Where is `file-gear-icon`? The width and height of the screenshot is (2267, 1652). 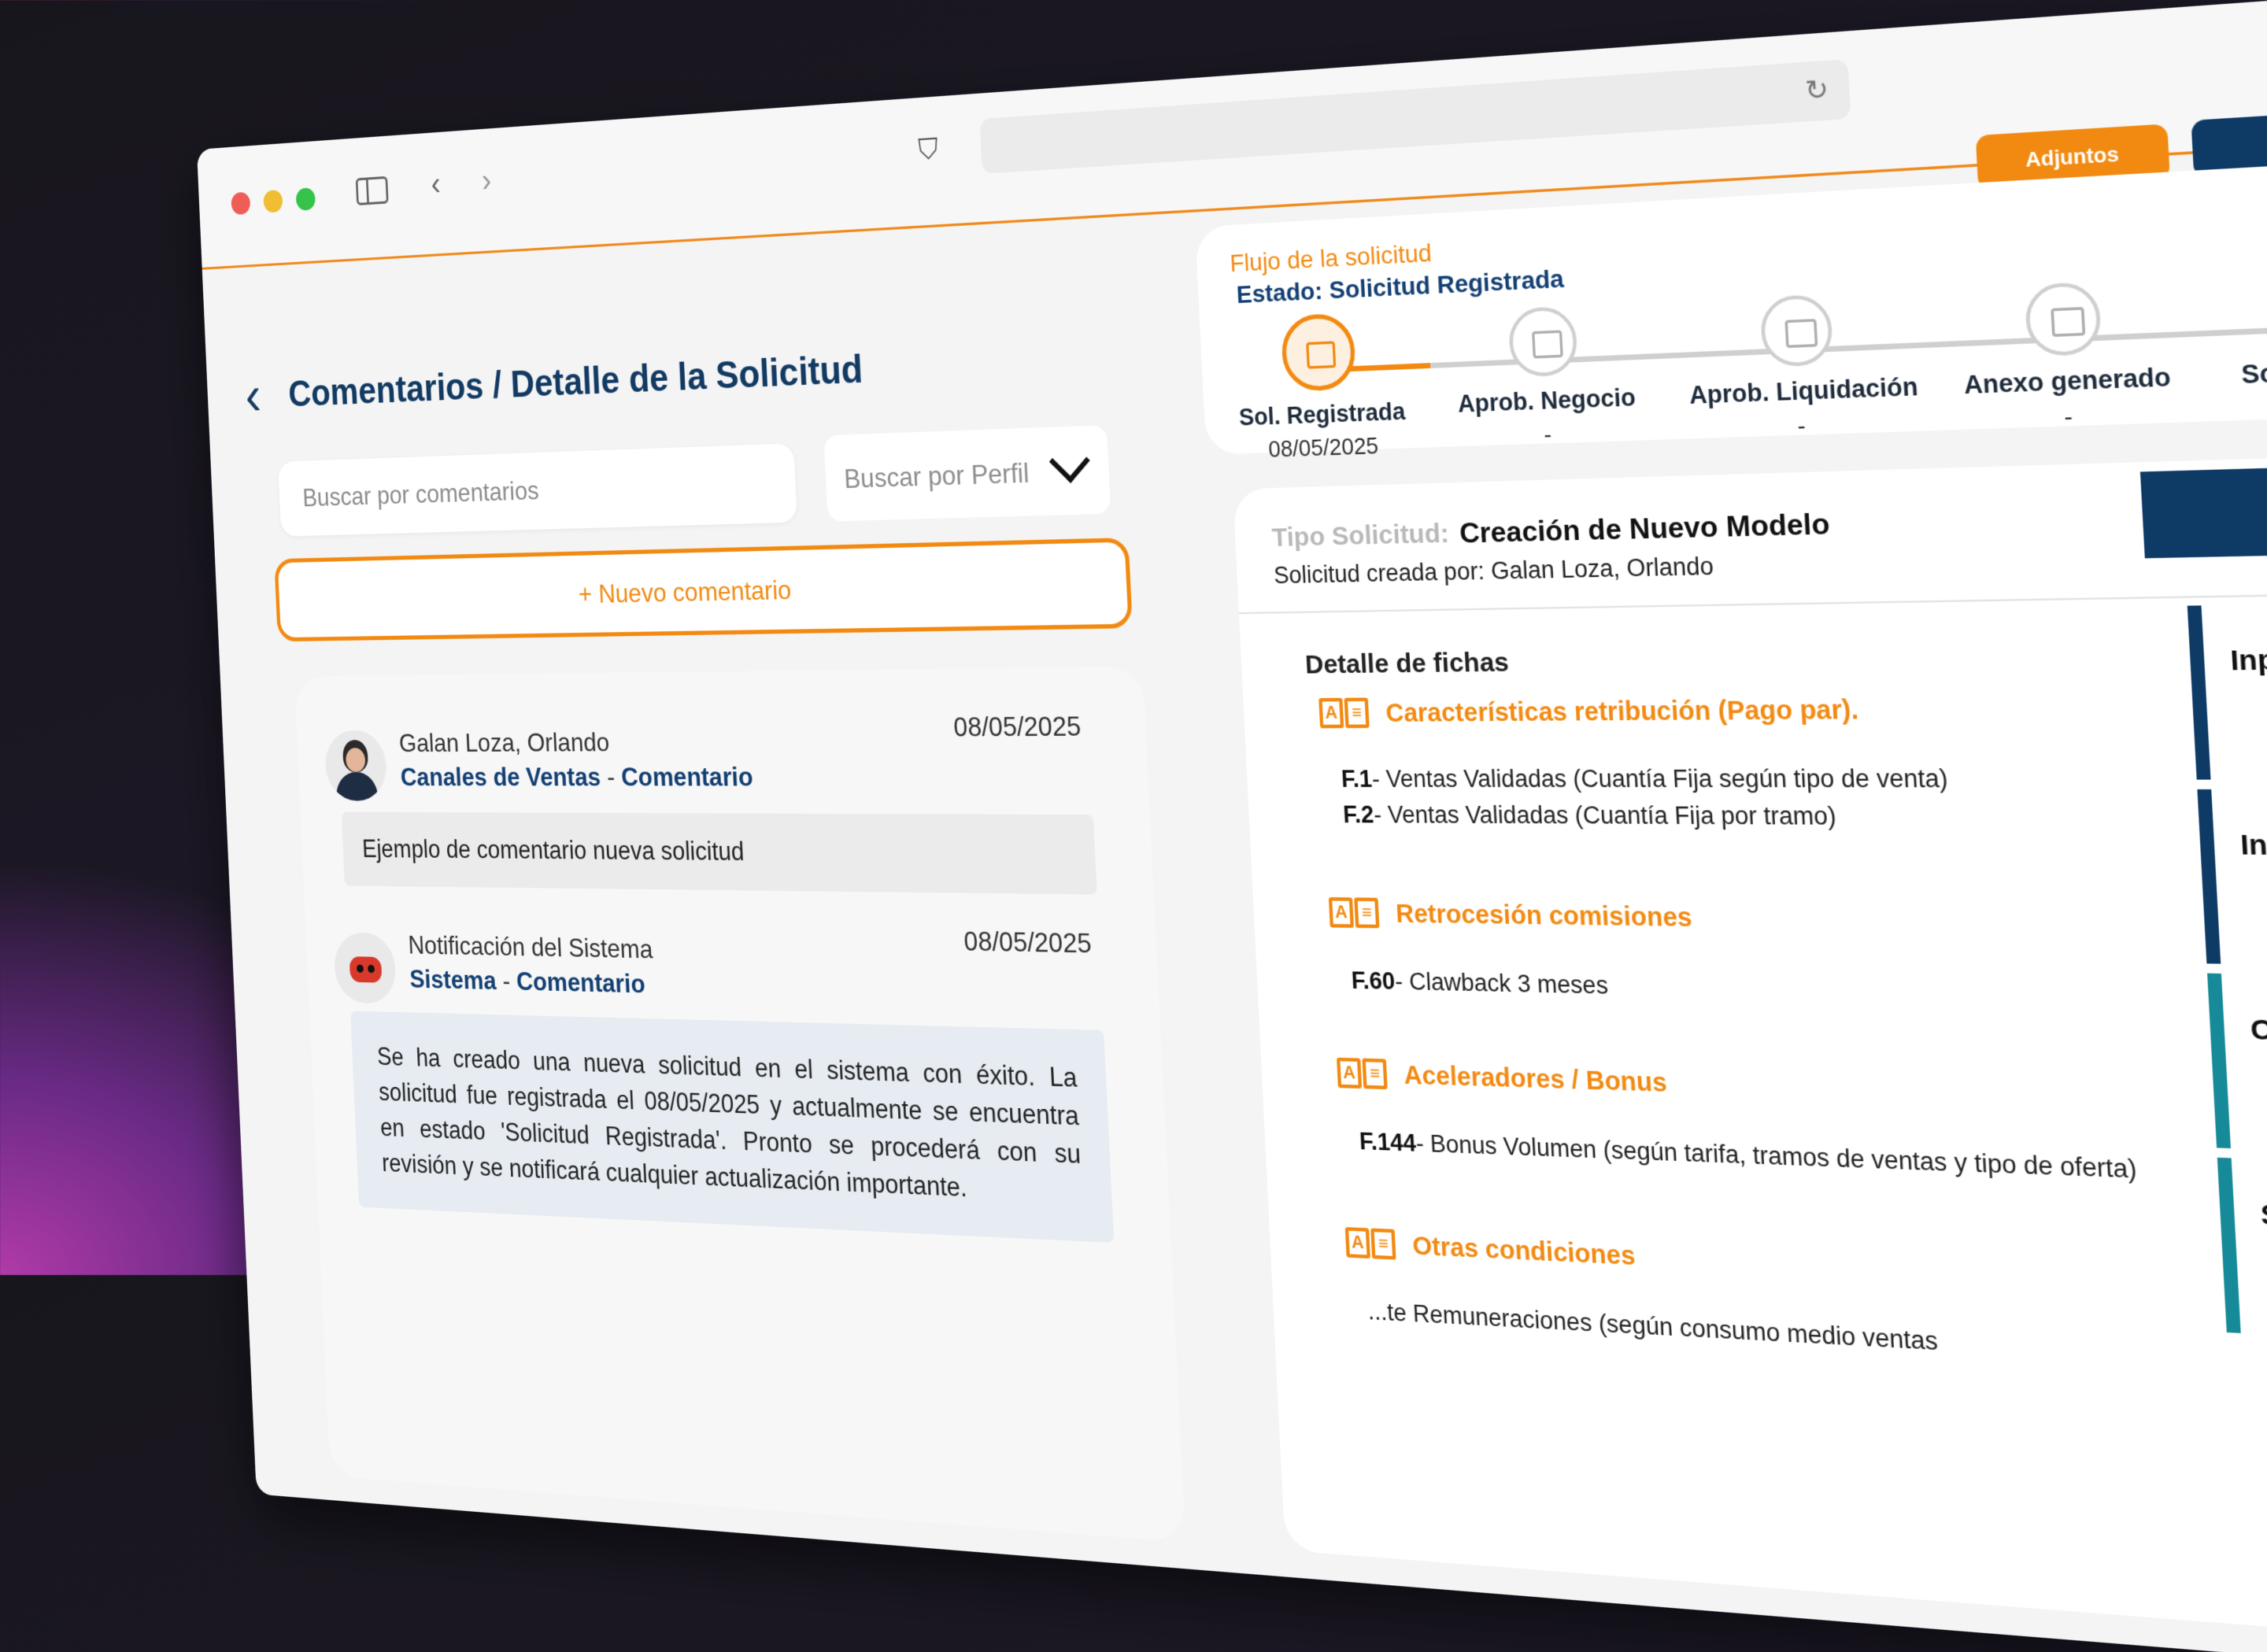 file-gear-icon is located at coordinates (2063, 319).